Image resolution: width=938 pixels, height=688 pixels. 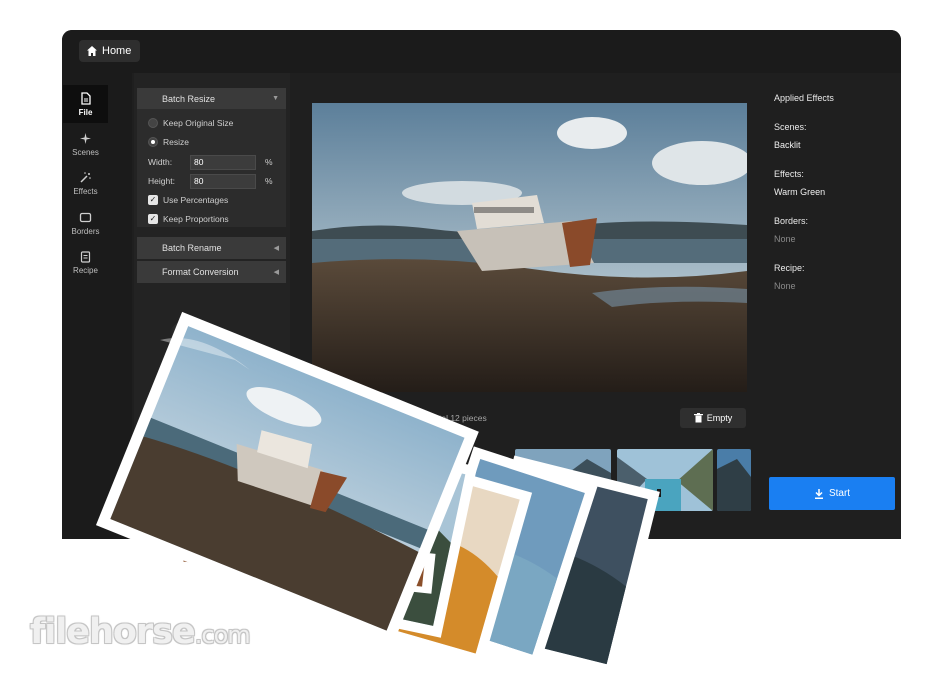 What do you see at coordinates (97, 306) in the screenshot?
I see `sidebar: File Scenes Effects Borders Recipe` at bounding box center [97, 306].